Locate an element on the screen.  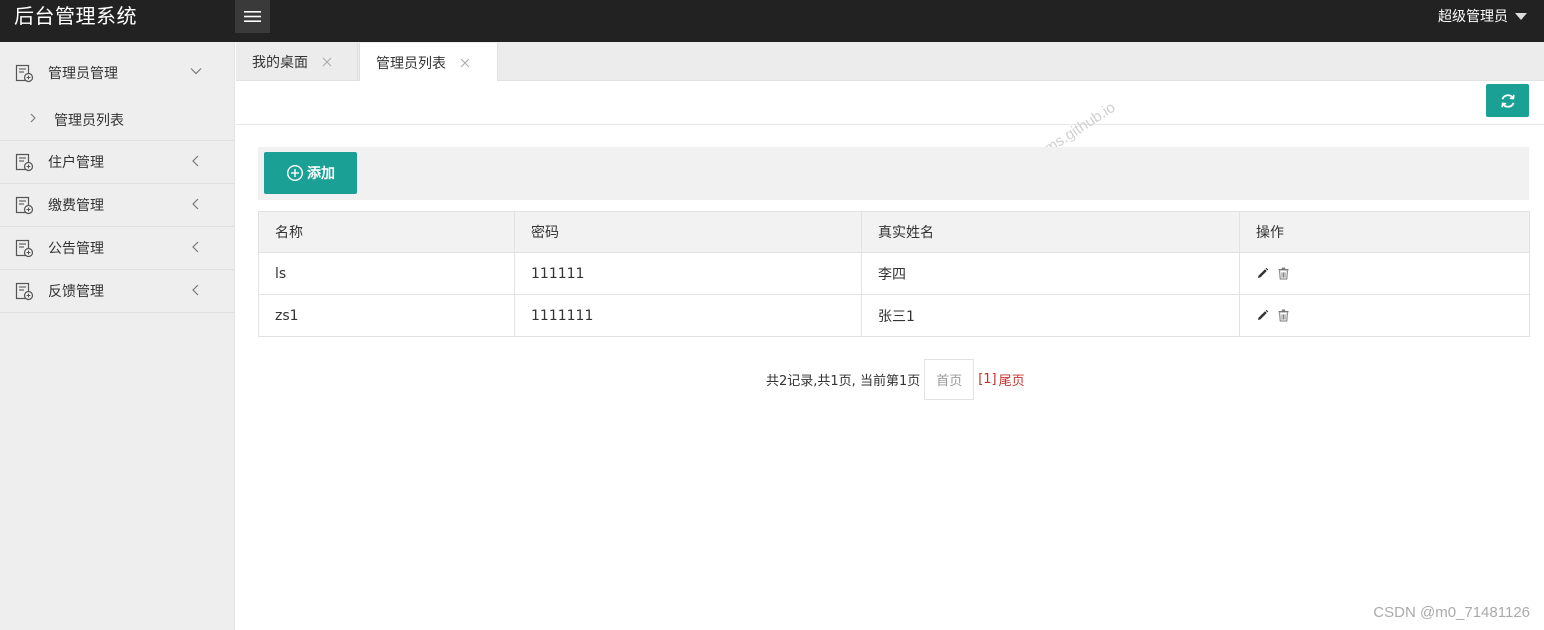
sidebar-item-admin-management: 管理员管理 is located at coordinates (117, 70).